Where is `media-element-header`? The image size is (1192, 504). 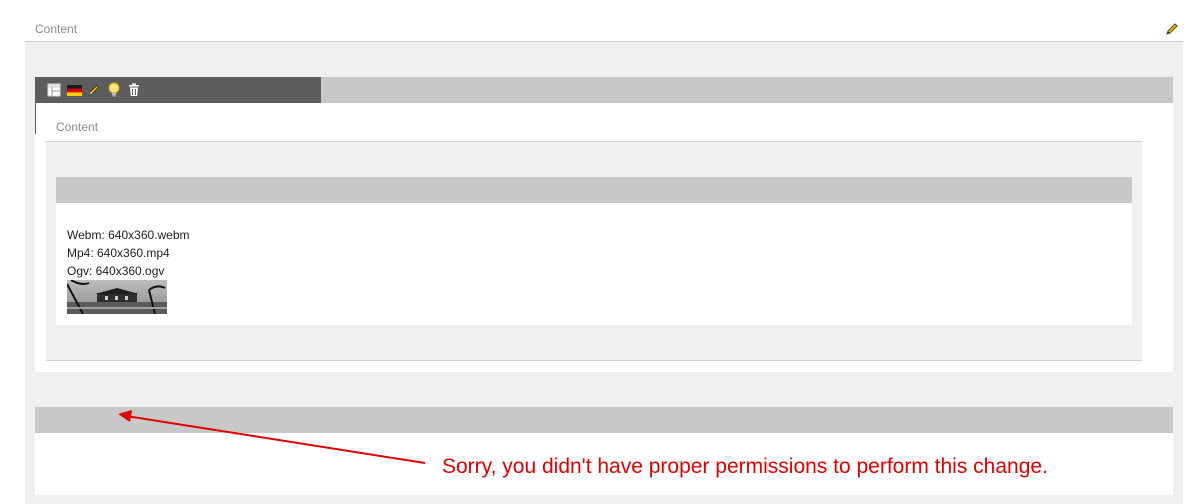
media-element-header is located at coordinates (594, 190).